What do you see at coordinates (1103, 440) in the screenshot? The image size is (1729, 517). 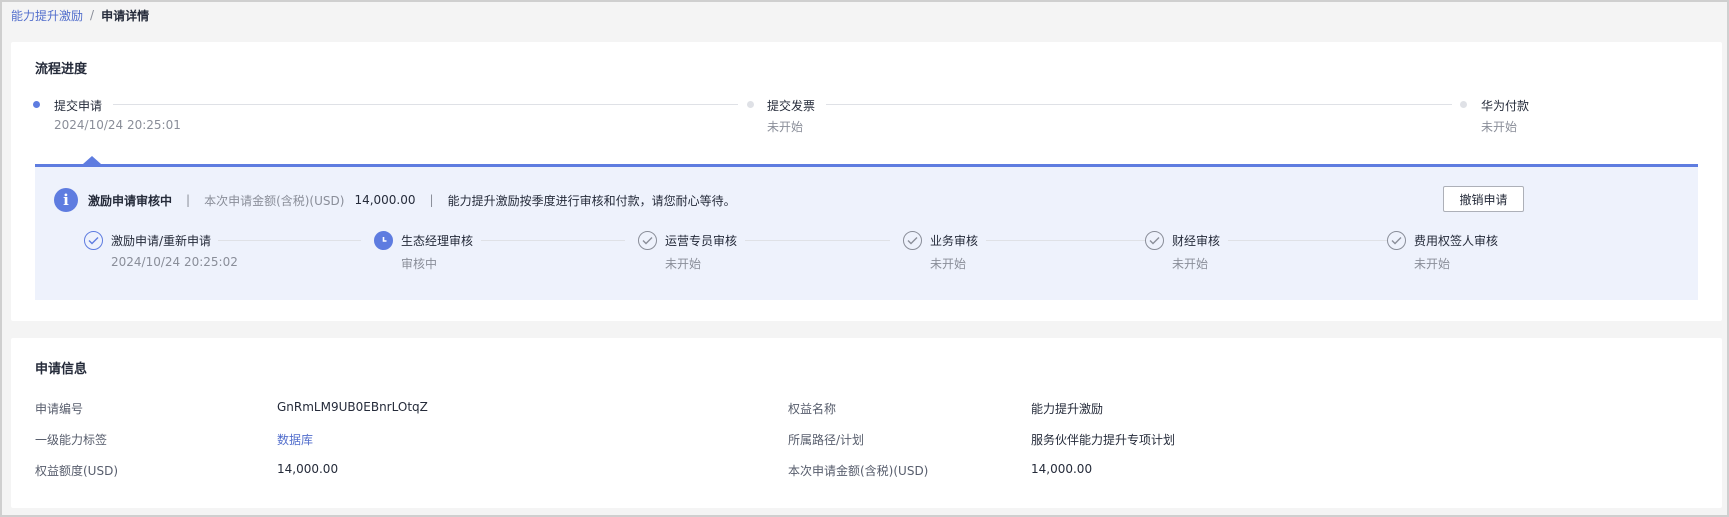 I see `field-value-path-plan: 服务伙伴能力提升专项计划` at bounding box center [1103, 440].